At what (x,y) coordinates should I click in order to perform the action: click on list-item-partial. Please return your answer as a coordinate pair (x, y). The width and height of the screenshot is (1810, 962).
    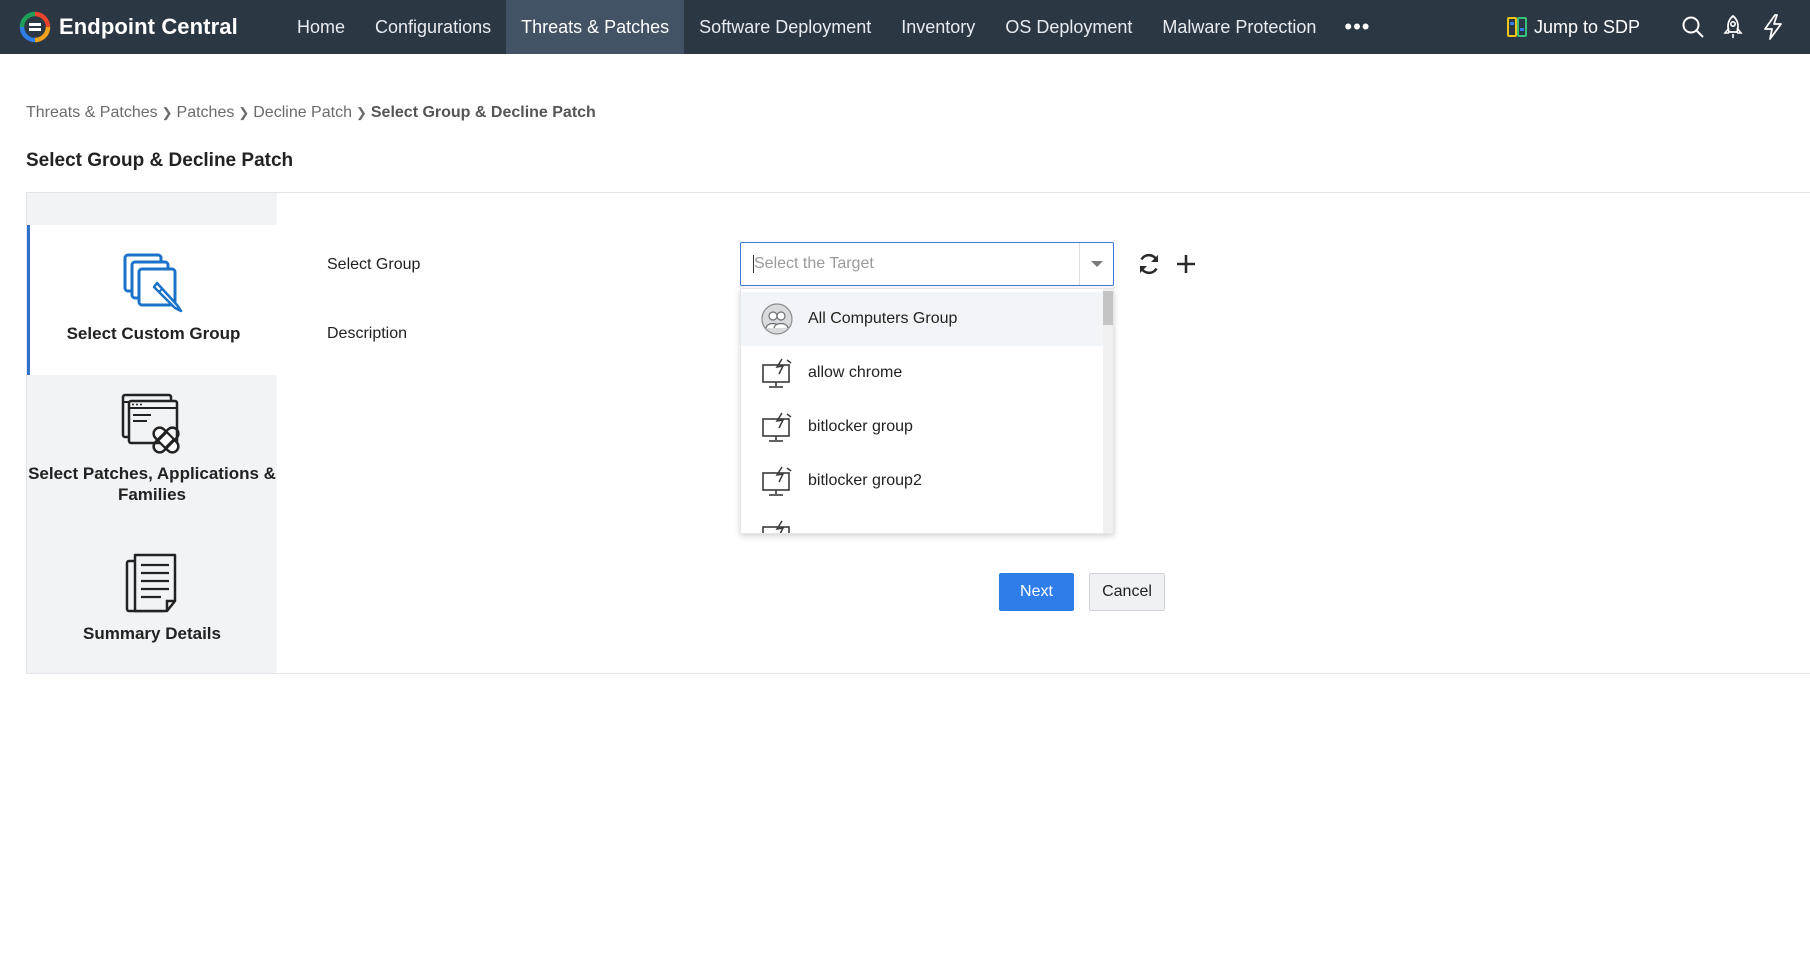
    Looking at the image, I should click on (923, 520).